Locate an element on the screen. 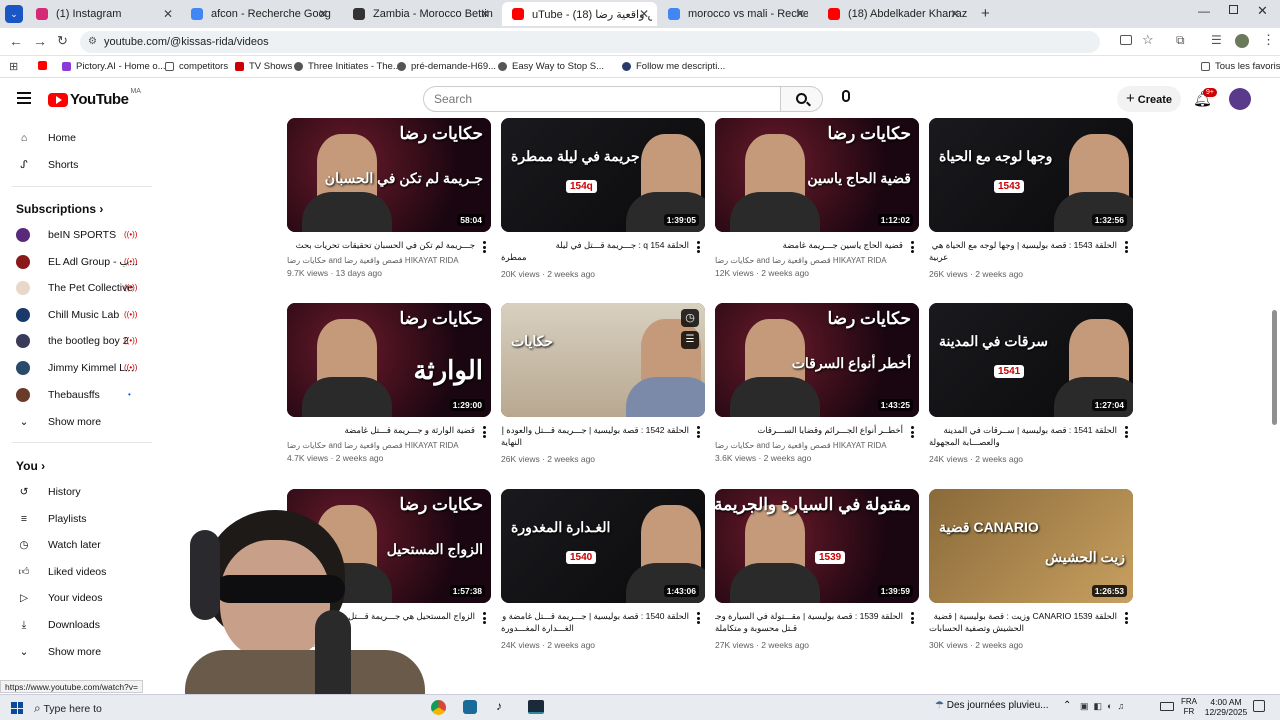  bookmark-competitors: competitors is located at coordinates (196, 66).